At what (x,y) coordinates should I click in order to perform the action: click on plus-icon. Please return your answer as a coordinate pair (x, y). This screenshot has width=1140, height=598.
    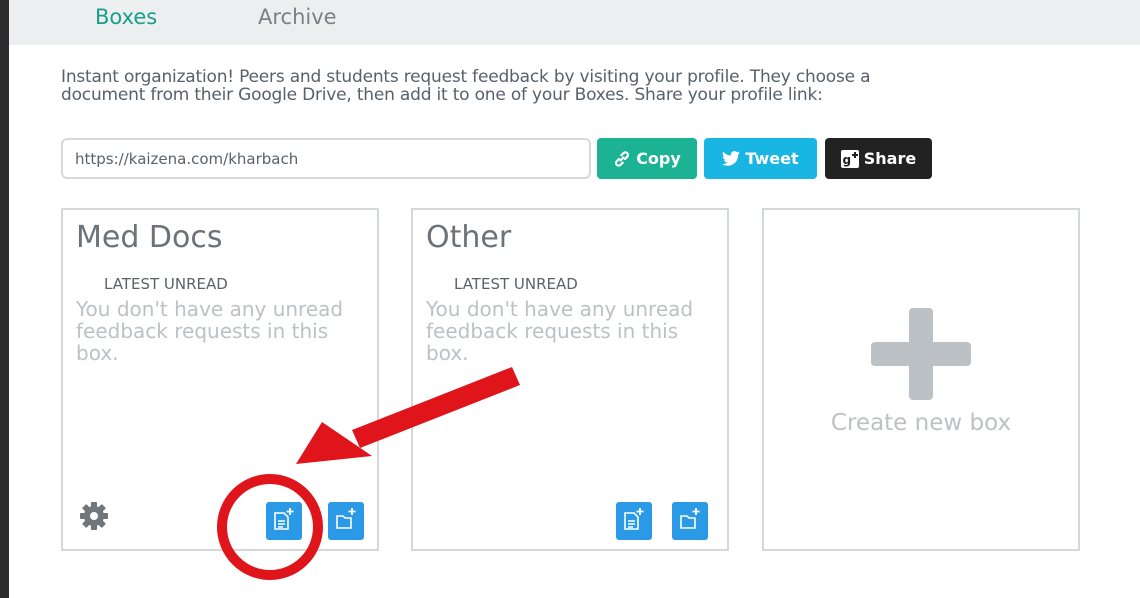
    Looking at the image, I should click on (921, 354).